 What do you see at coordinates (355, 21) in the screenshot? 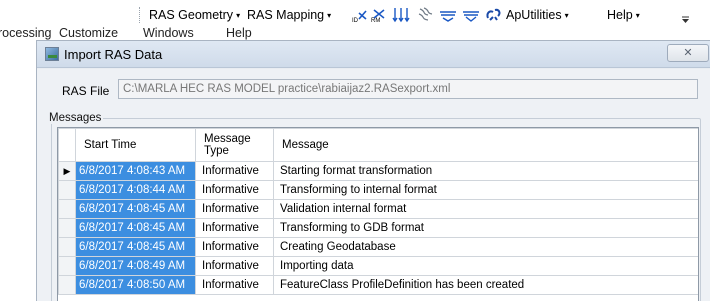
I see `svg-text: ID` at bounding box center [355, 21].